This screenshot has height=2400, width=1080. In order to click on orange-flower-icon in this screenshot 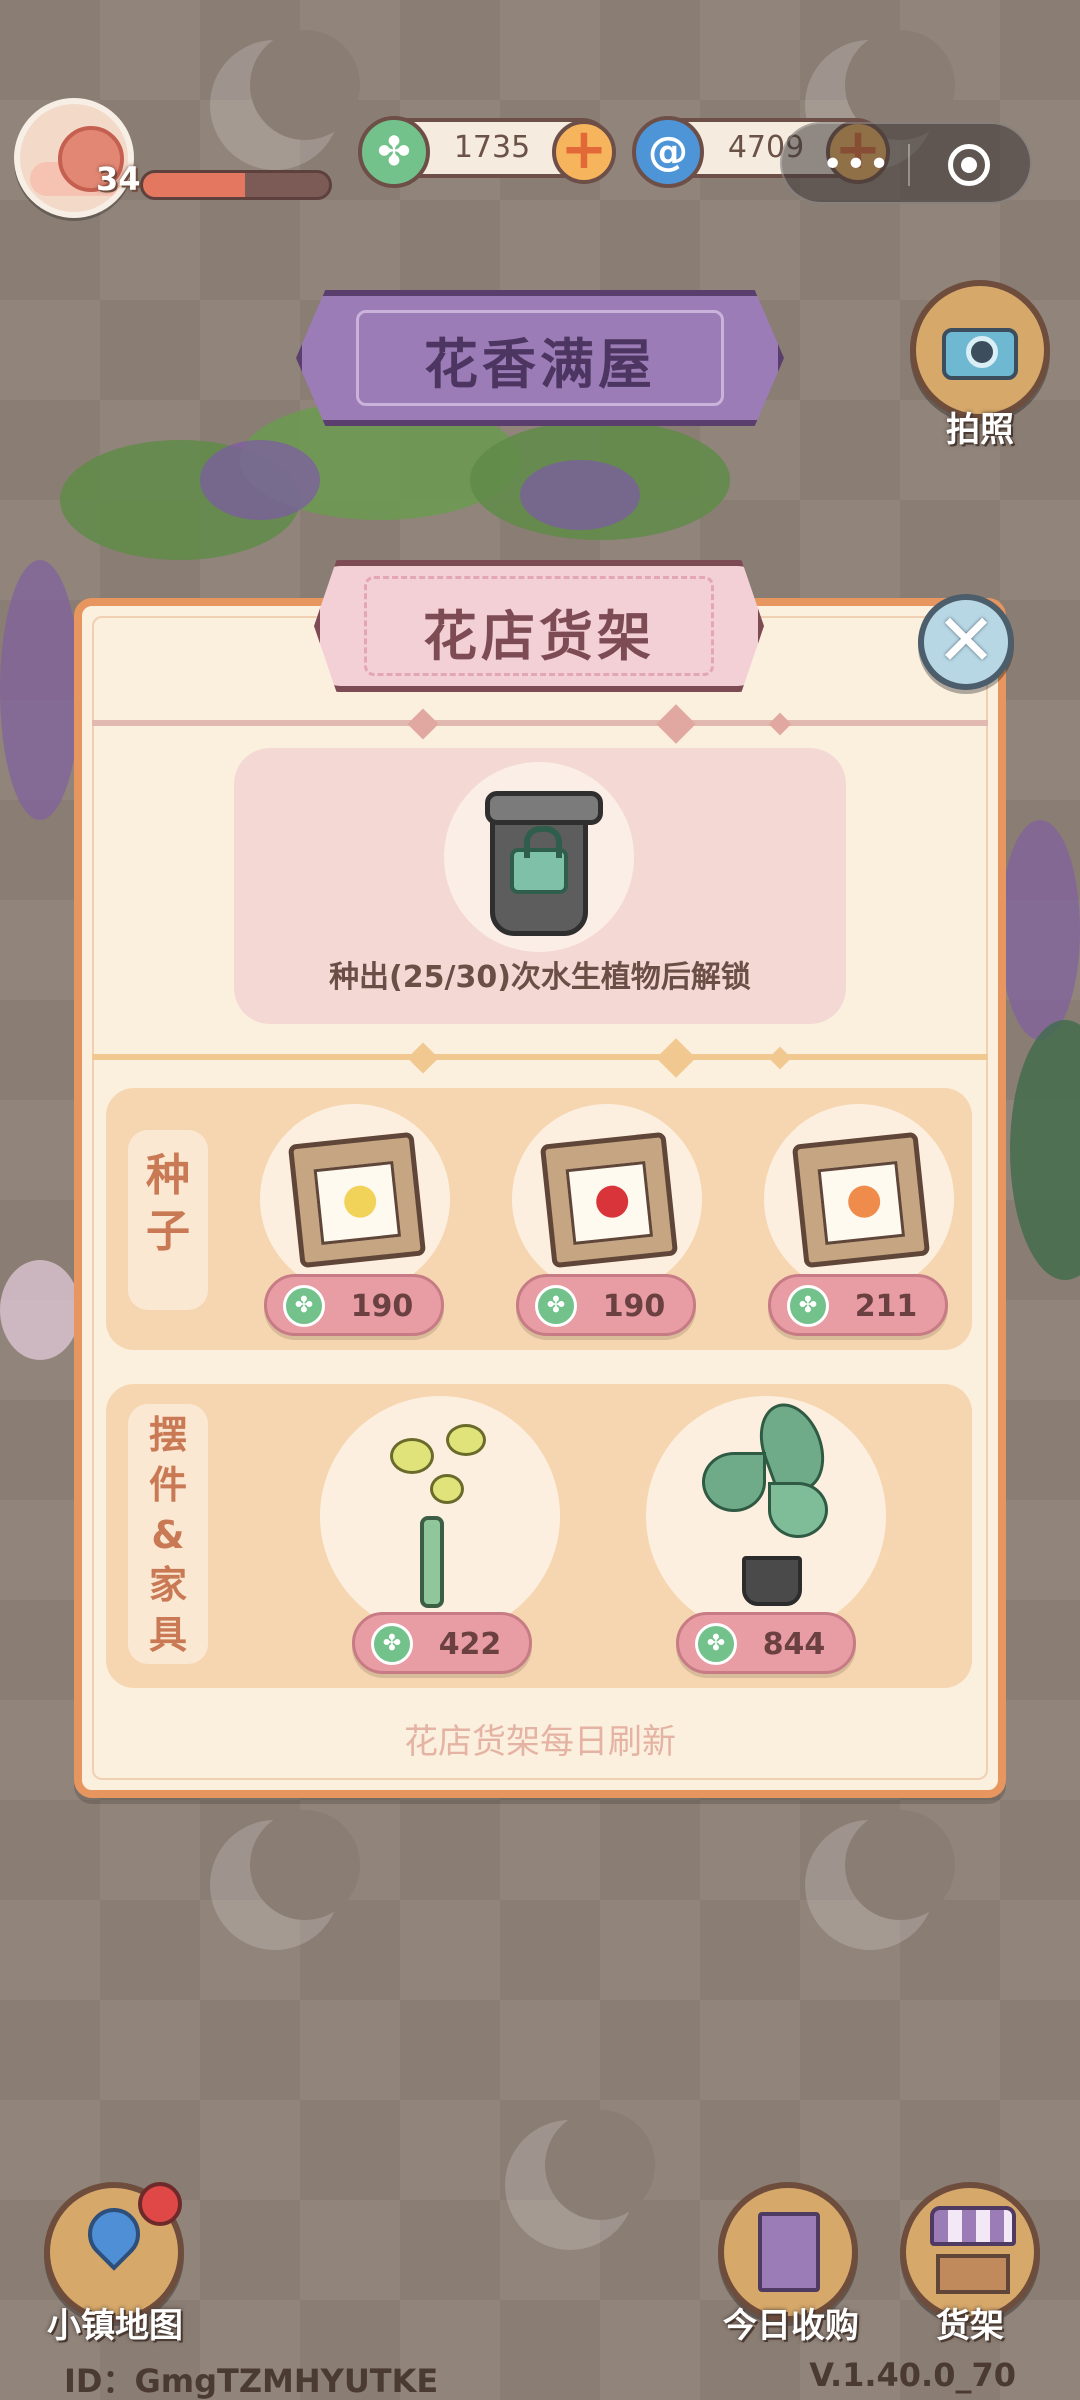, I will do `click(864, 1202)`.